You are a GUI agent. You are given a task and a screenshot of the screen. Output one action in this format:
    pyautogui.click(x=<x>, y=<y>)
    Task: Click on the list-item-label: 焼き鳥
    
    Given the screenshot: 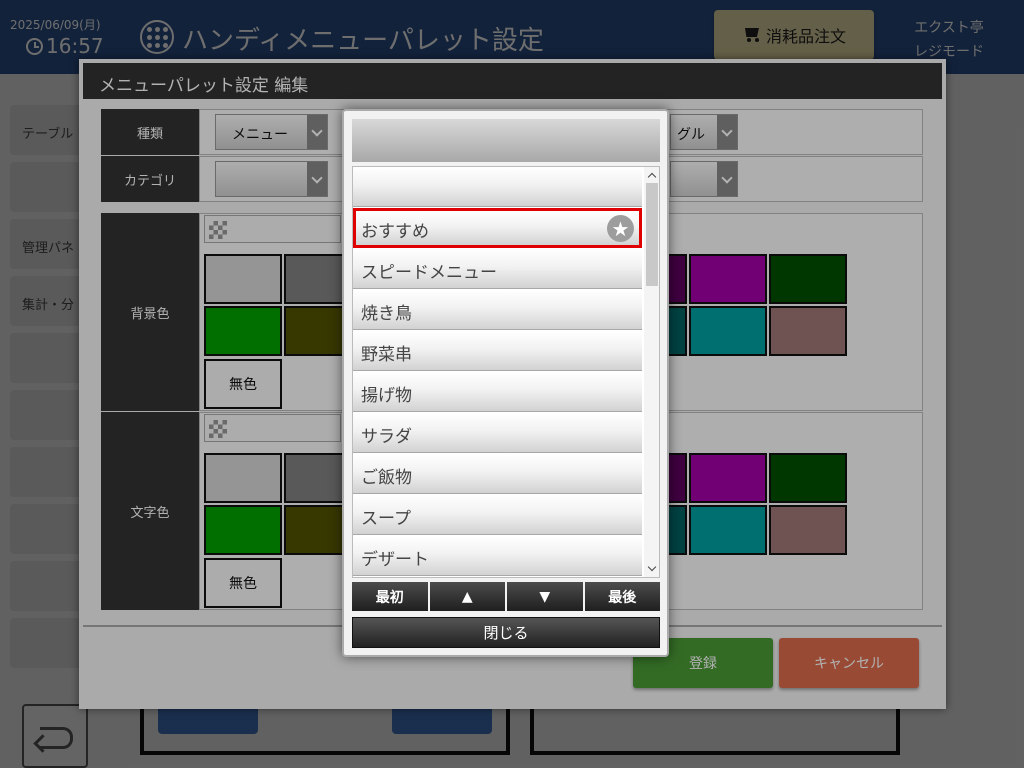 What is the action you would take?
    pyautogui.click(x=386, y=314)
    